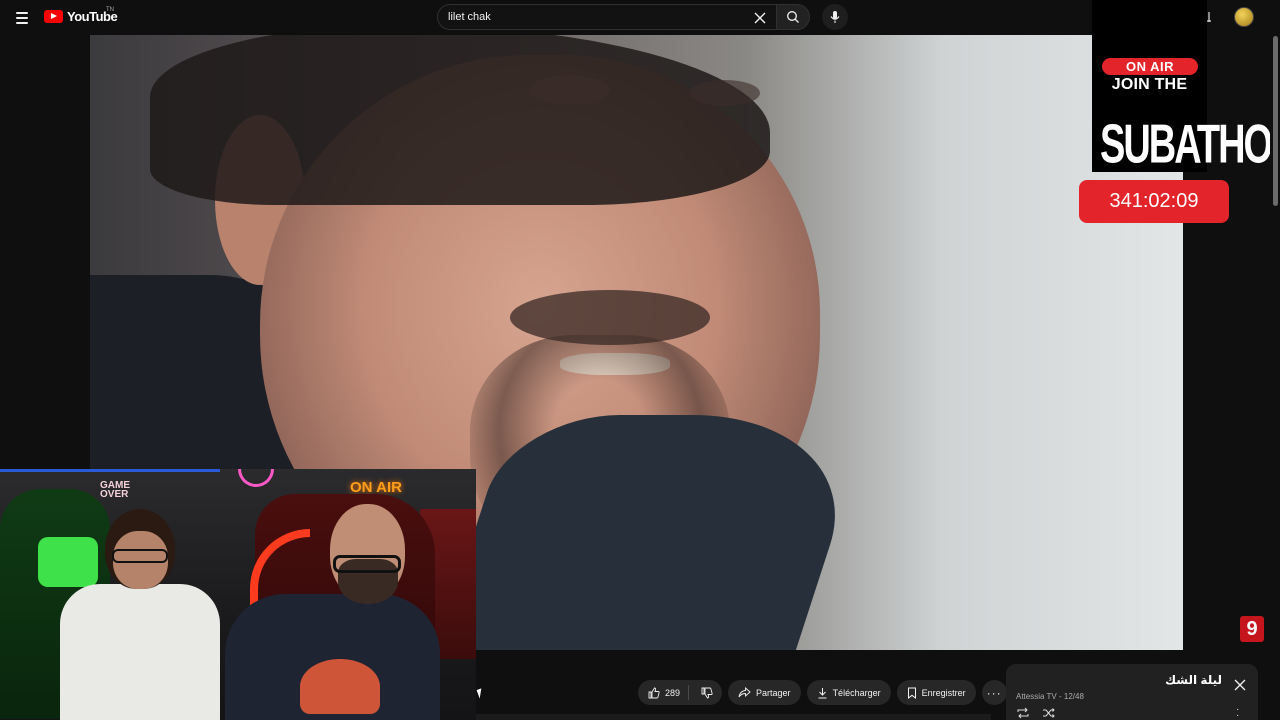 This screenshot has width=1280, height=720. I want to click on more-actions-icon: ···, so click(994, 692).